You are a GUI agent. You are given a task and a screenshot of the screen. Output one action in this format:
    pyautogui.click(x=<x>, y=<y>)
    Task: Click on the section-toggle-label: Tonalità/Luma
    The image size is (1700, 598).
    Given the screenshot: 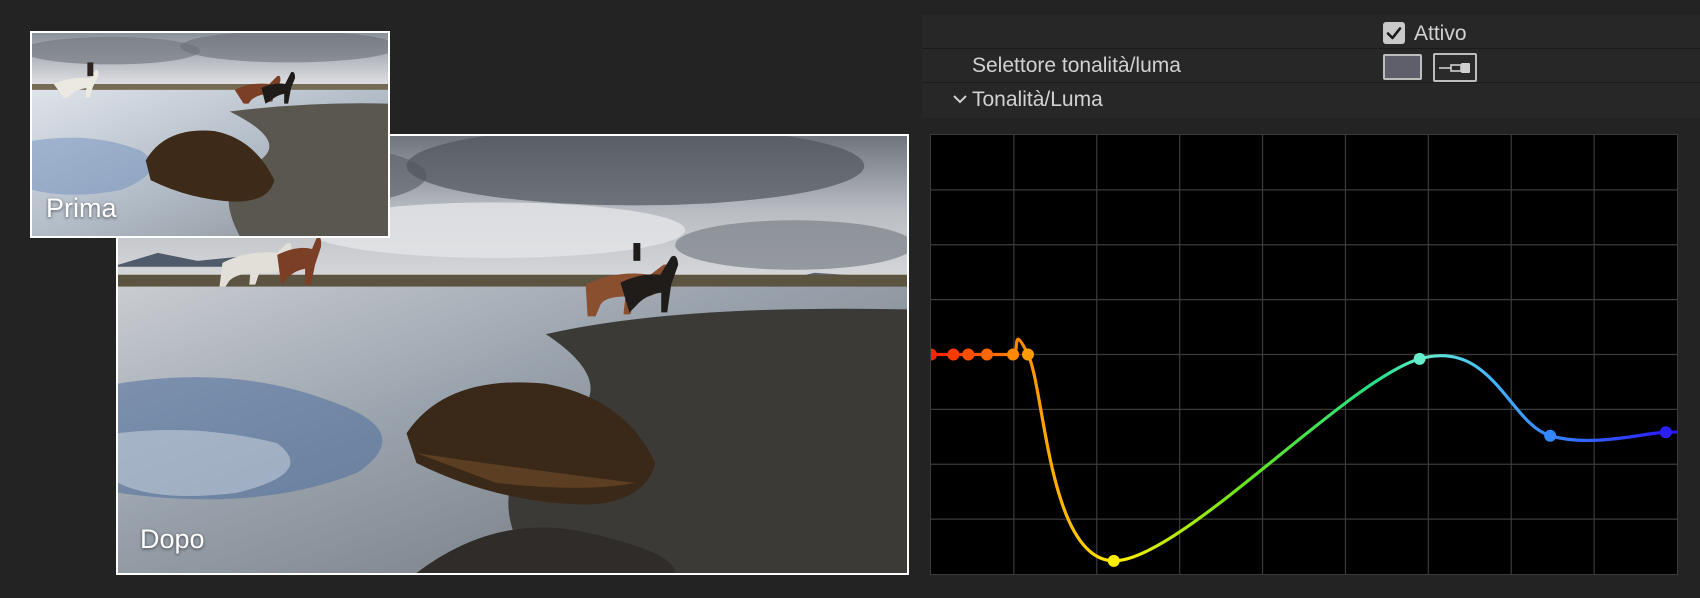 What is the action you would take?
    pyautogui.click(x=1037, y=100)
    